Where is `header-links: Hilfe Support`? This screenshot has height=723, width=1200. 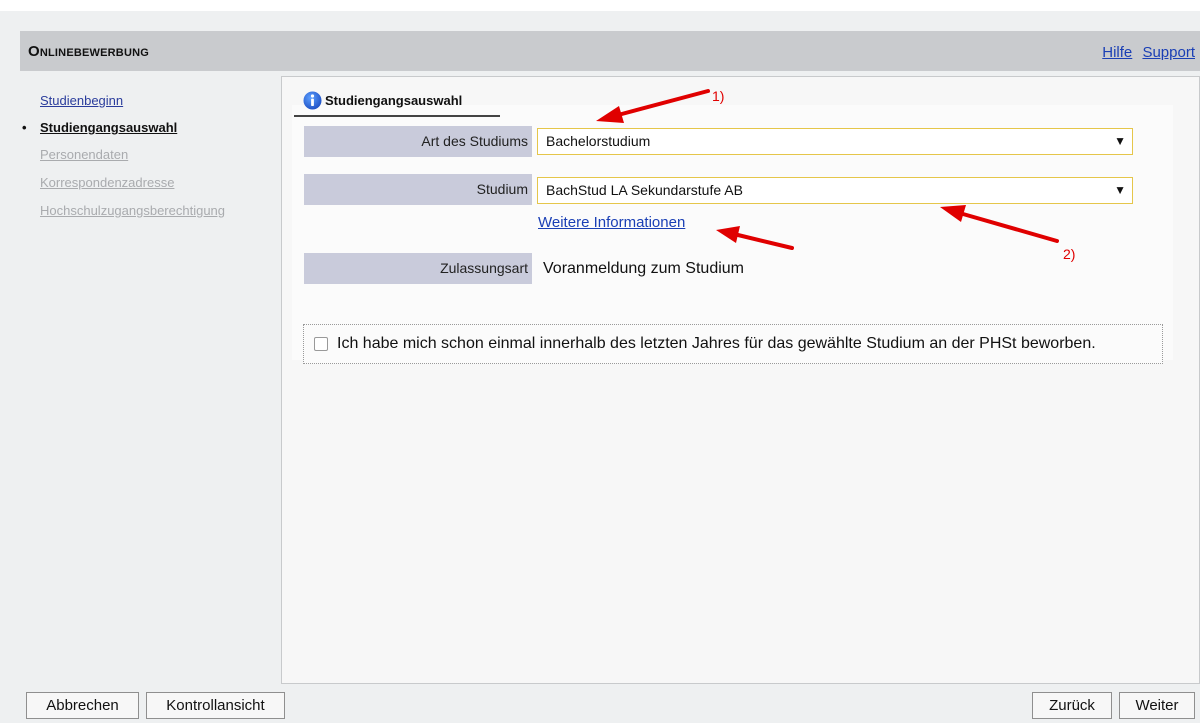
header-links: Hilfe Support is located at coordinates (1145, 52).